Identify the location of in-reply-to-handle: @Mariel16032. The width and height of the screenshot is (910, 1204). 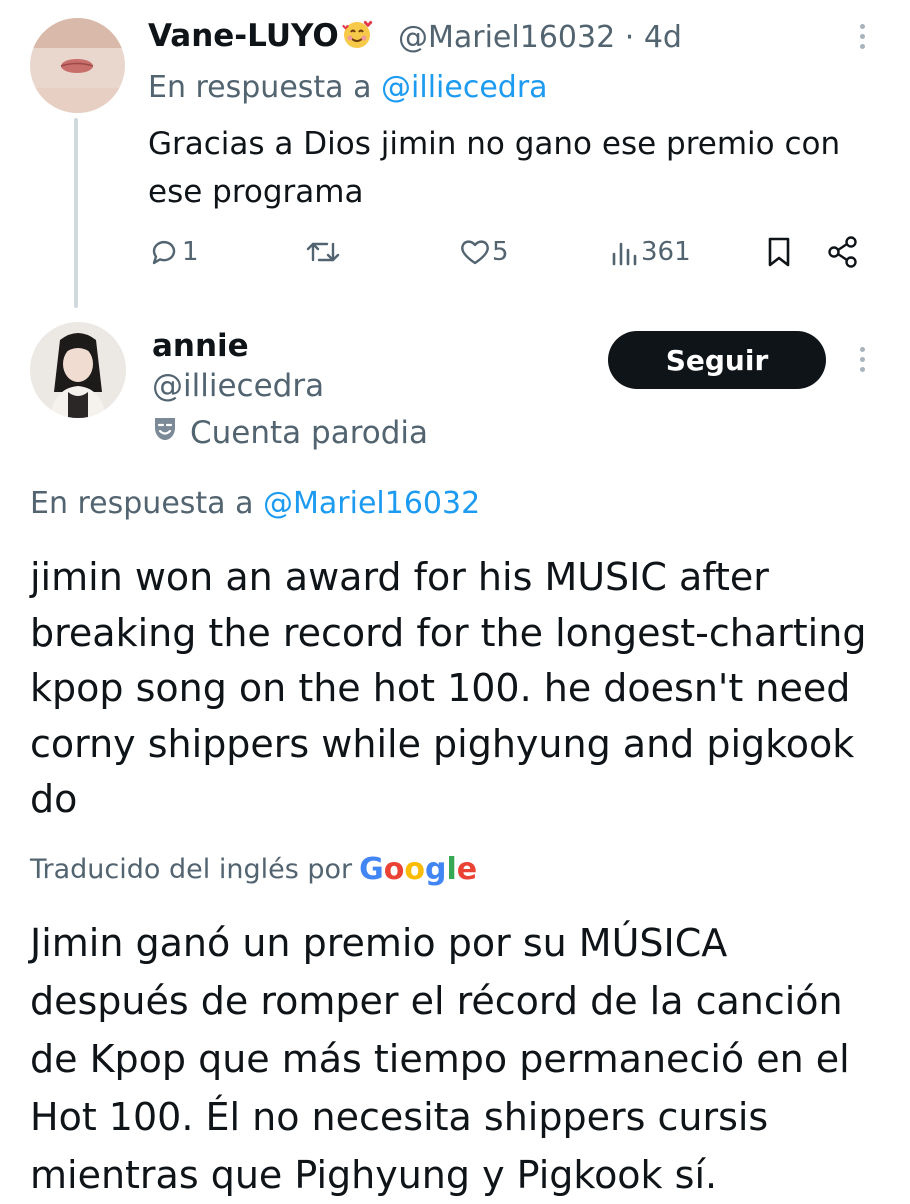
(371, 503).